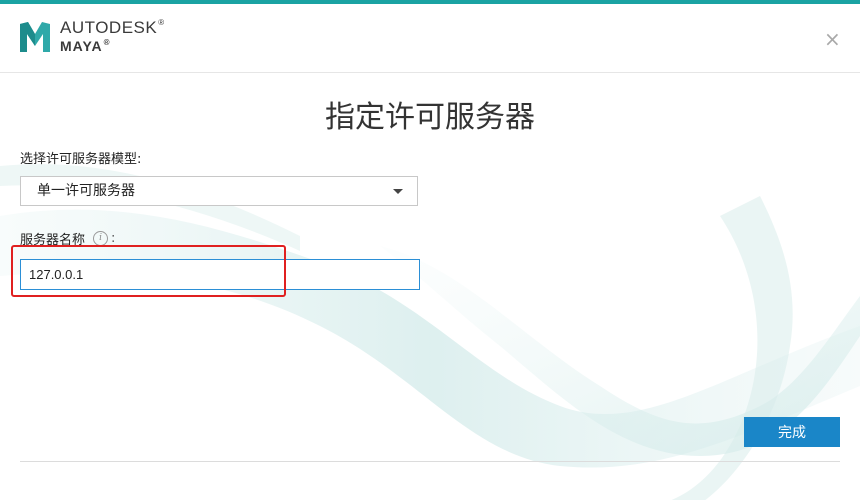 The width and height of the screenshot is (860, 500). I want to click on chevron-down-icon, so click(398, 191).